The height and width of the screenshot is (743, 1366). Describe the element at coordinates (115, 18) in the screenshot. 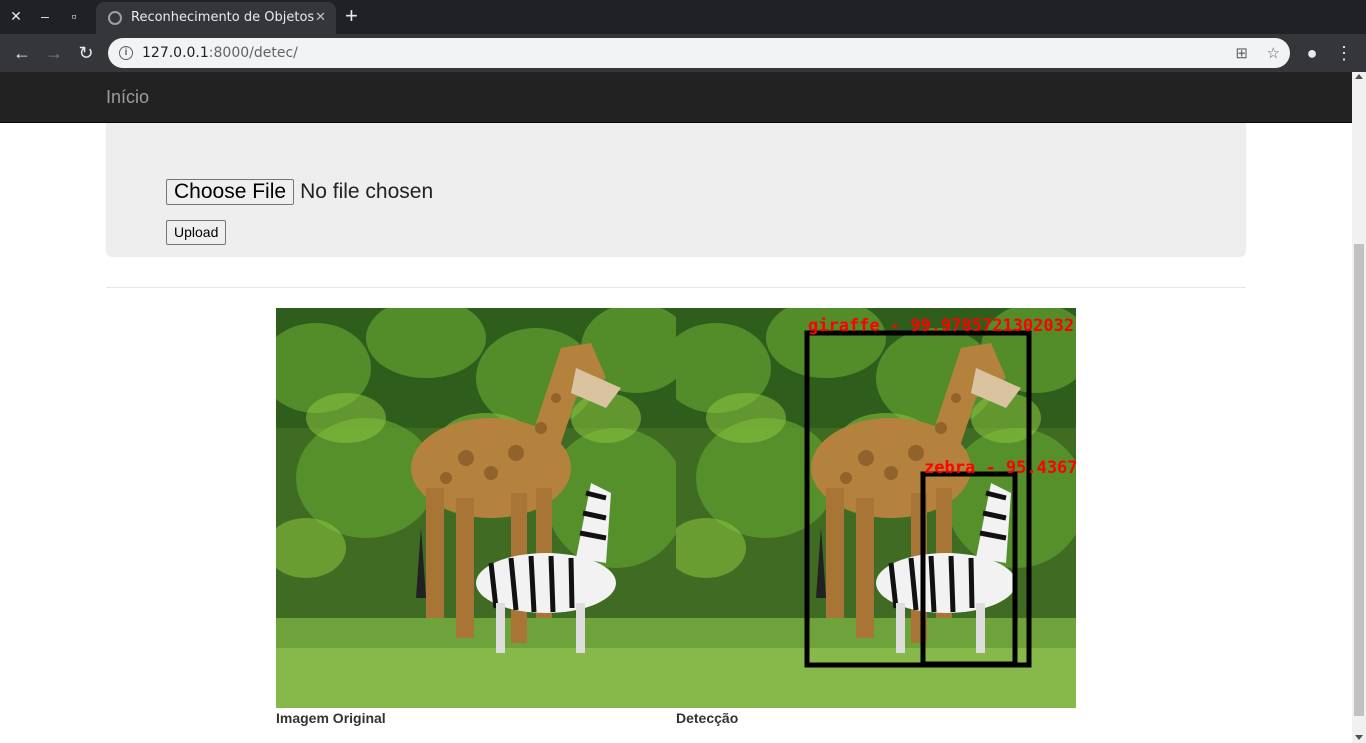

I see `globe-icon` at that location.